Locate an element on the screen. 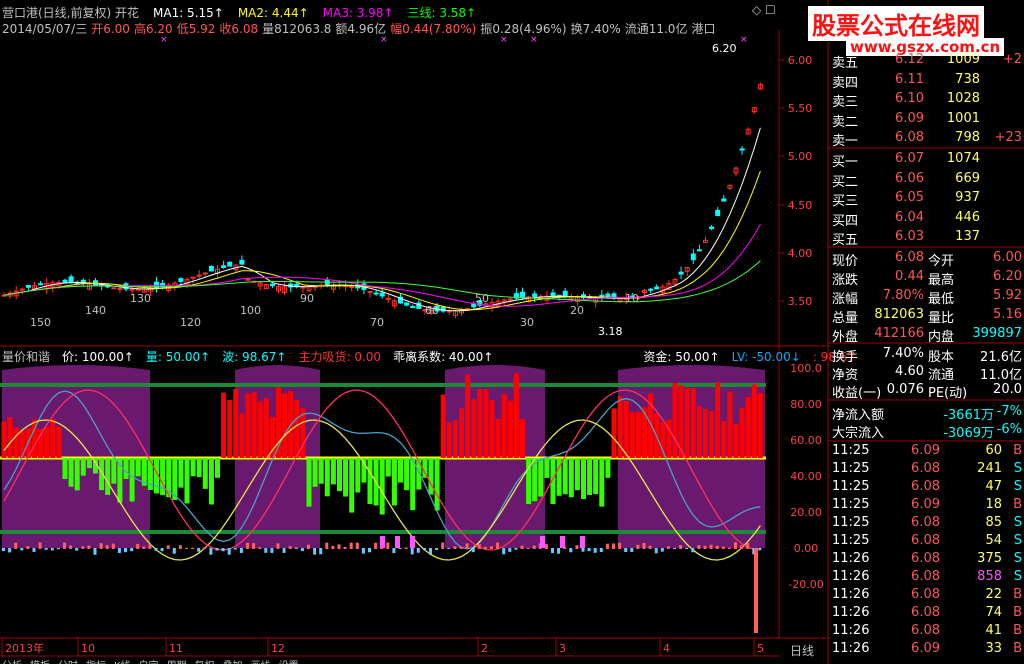  quote-value: 6.20 is located at coordinates (1007, 276).